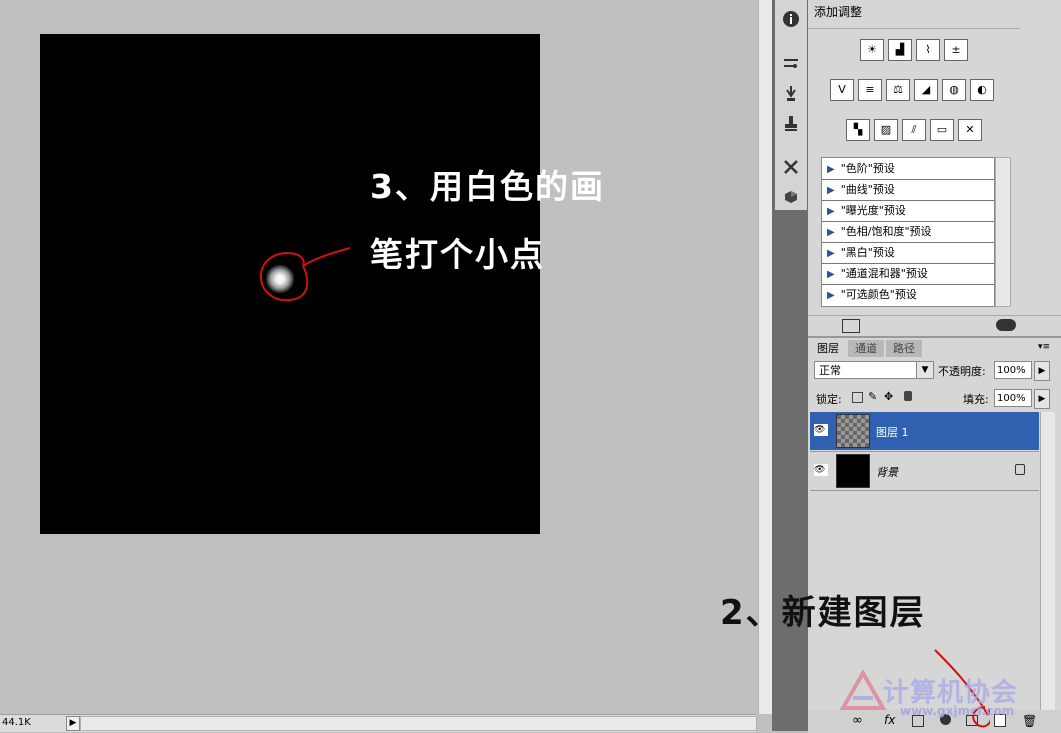  Describe the element at coordinates (908, 396) in the screenshot. I see `lock-all-icon` at that location.